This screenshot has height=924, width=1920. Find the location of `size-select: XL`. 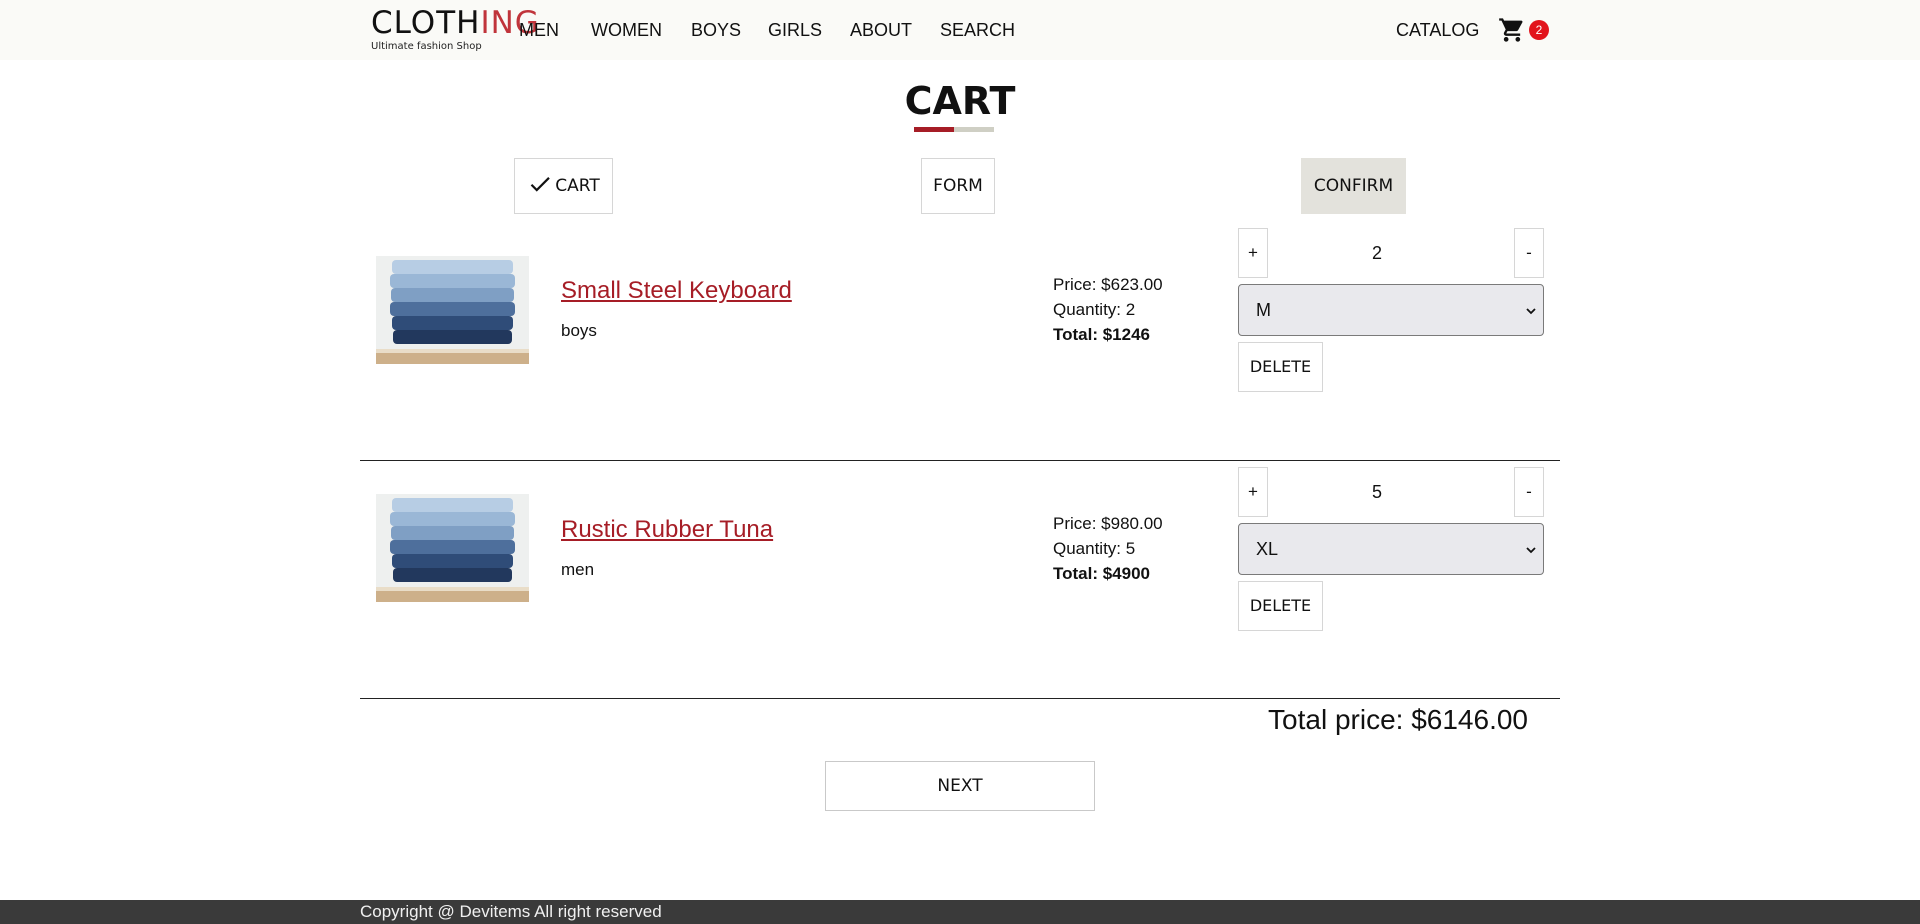

size-select: XL is located at coordinates (1391, 549).